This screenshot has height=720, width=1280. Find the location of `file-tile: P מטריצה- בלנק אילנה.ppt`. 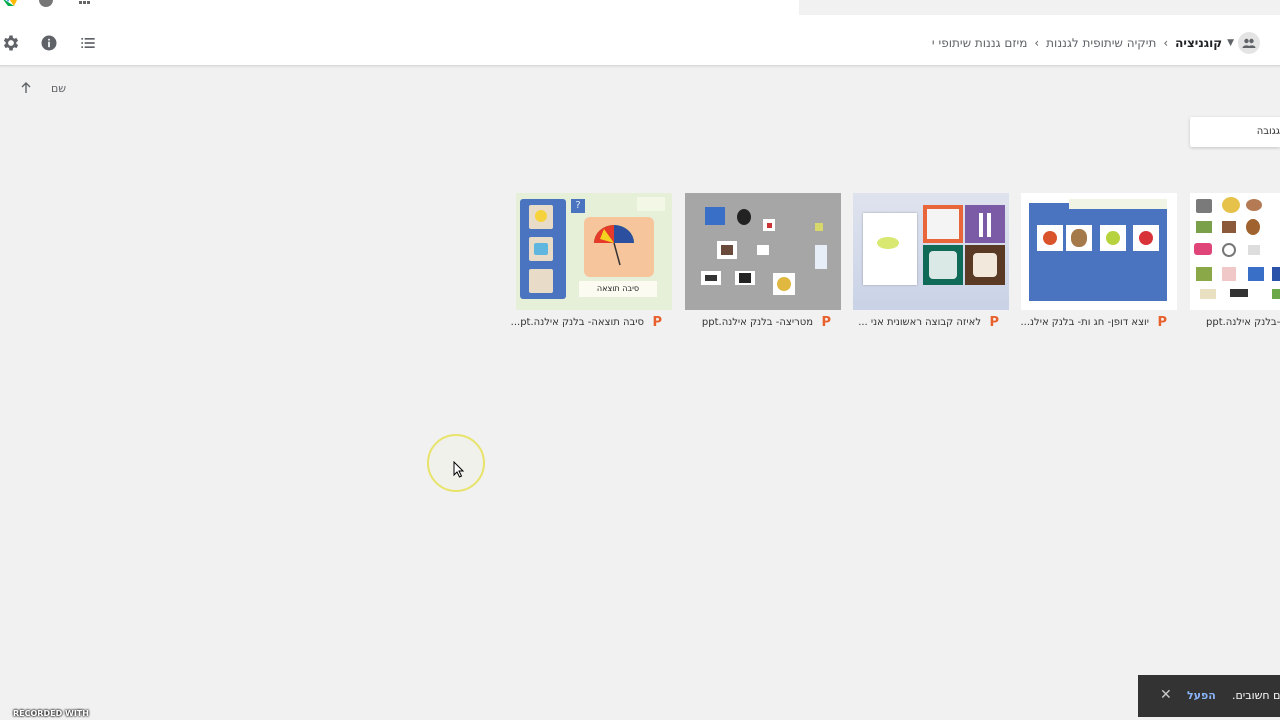

file-tile: P מטריצה- בלנק אילנה.ppt is located at coordinates (763, 261).